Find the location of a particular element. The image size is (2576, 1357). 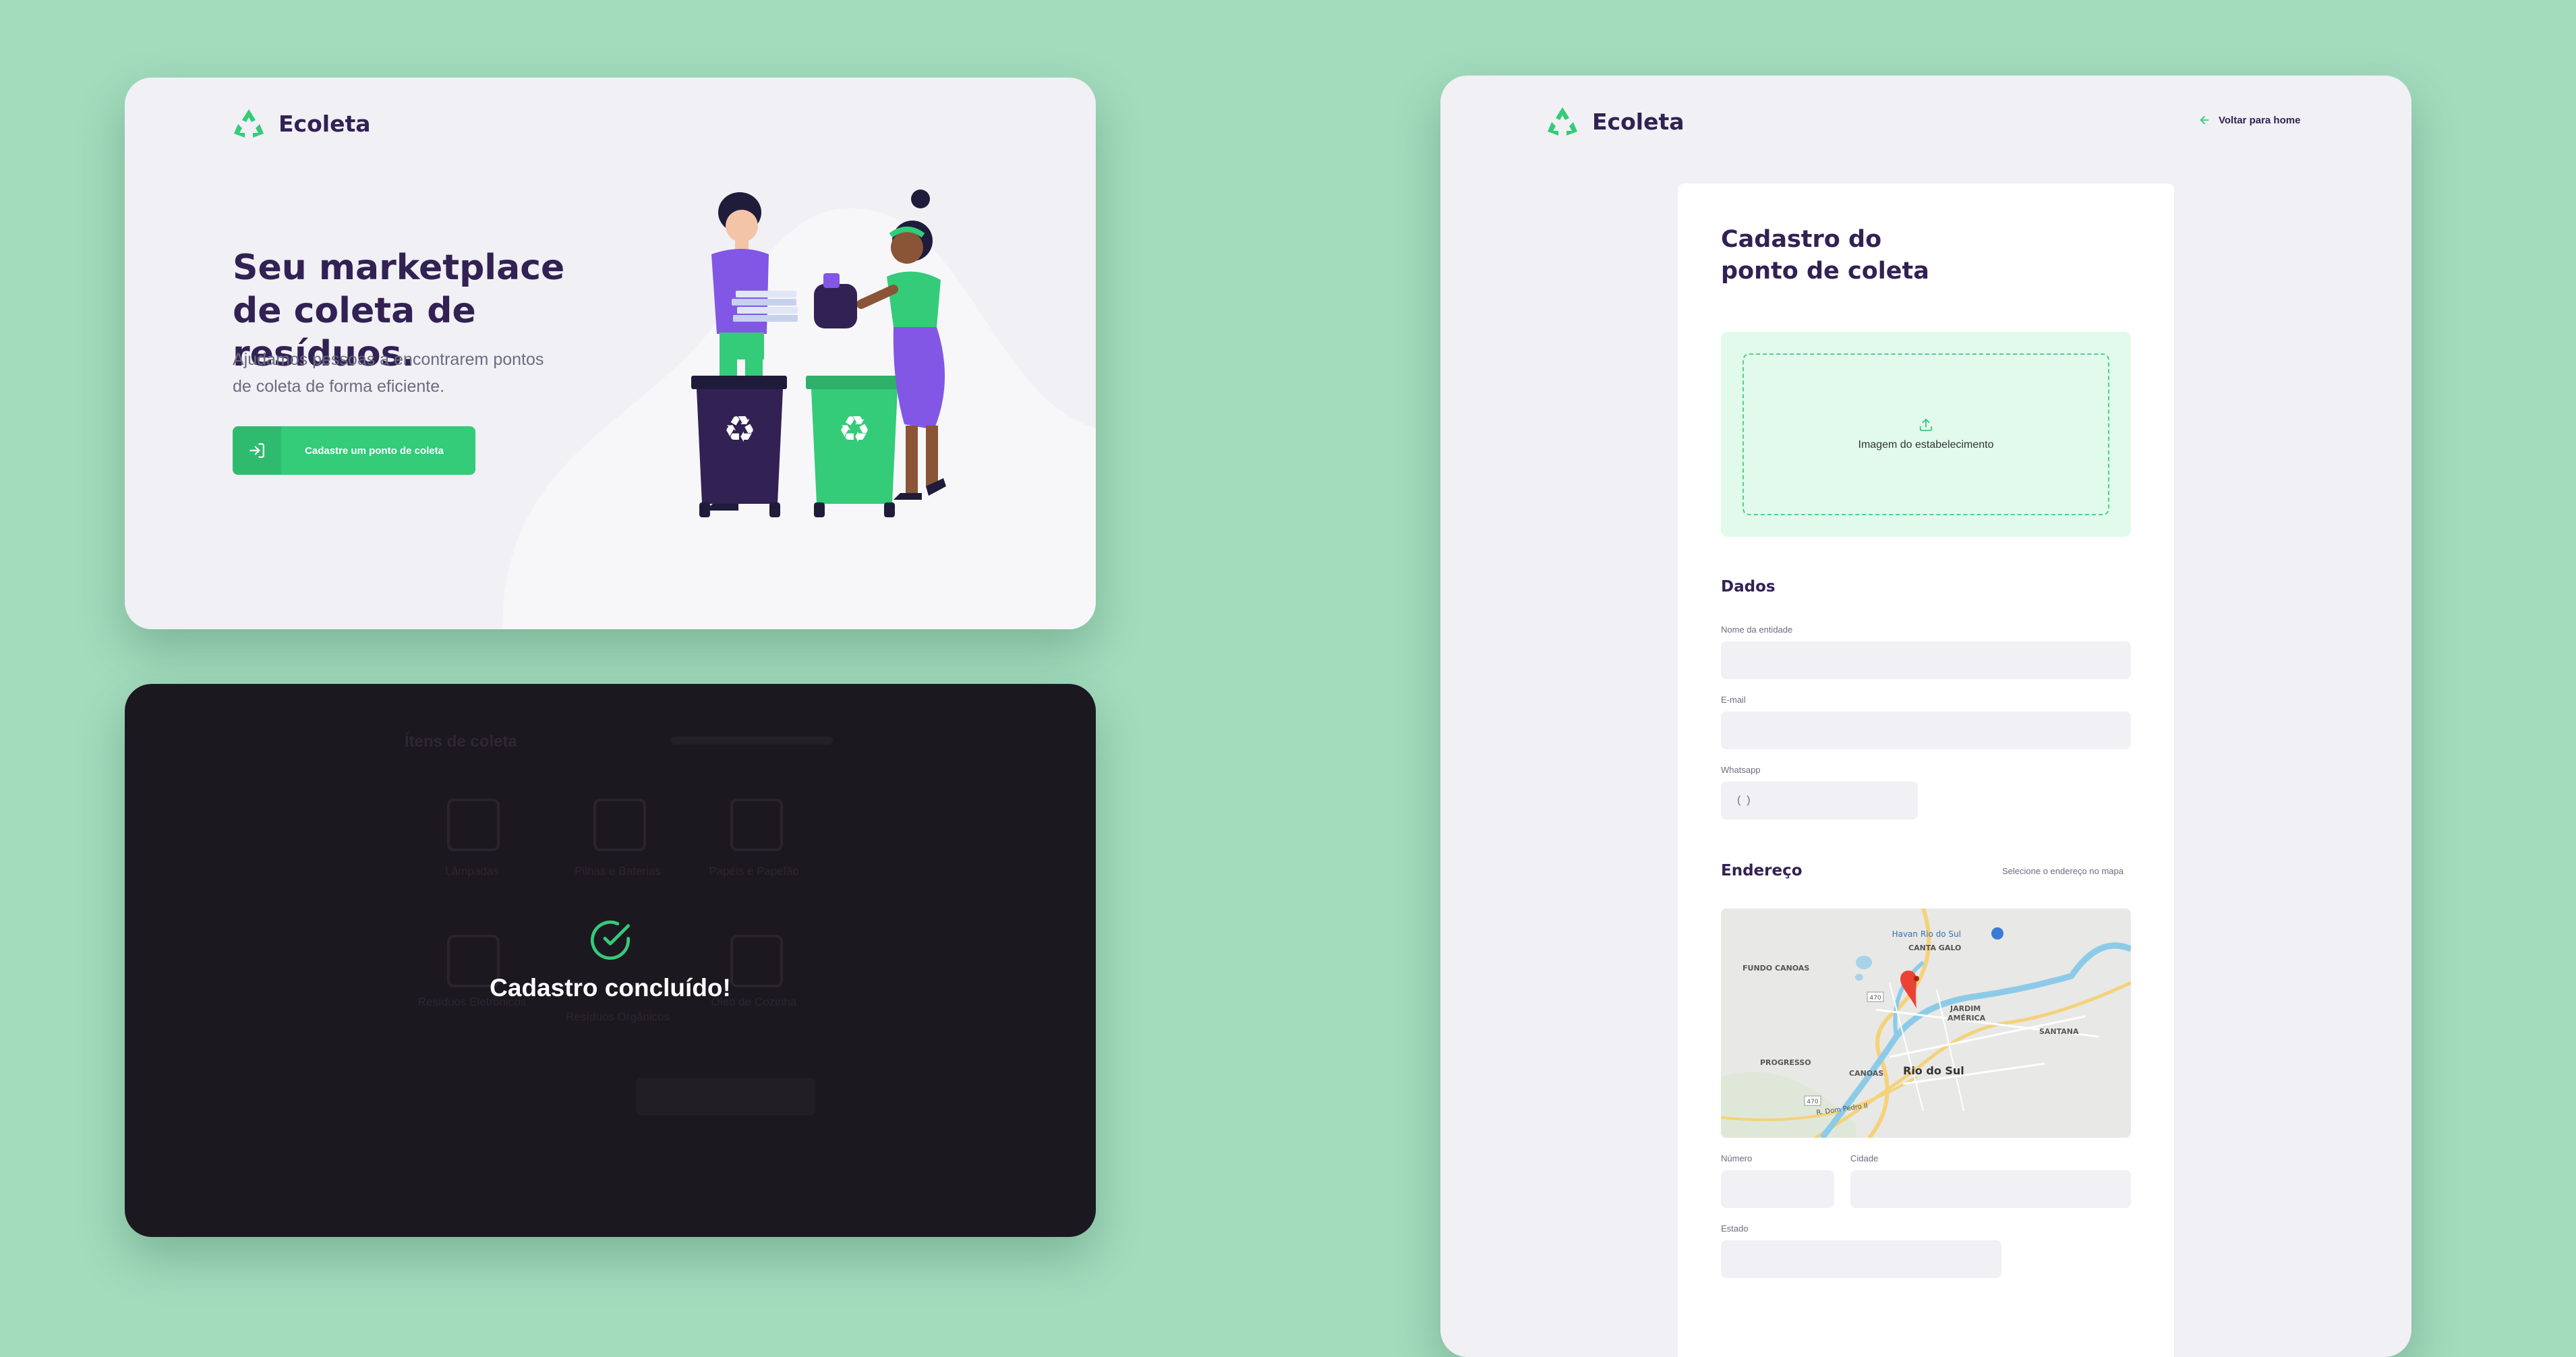

name-label: Nome da entidade is located at coordinates (1757, 630).